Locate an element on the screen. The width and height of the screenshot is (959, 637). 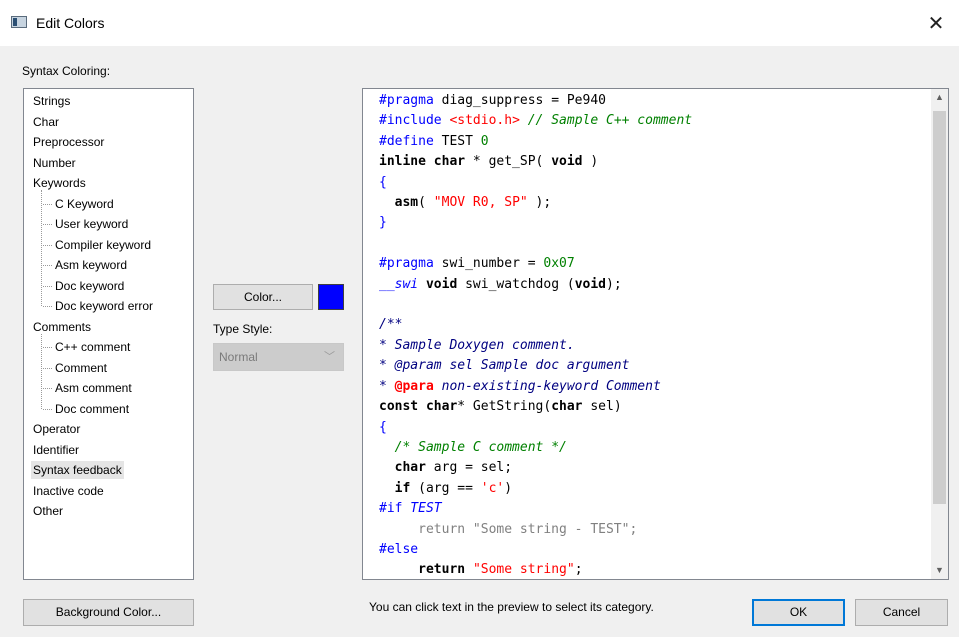
code-token: * GetString( is located at coordinates (504, 406).